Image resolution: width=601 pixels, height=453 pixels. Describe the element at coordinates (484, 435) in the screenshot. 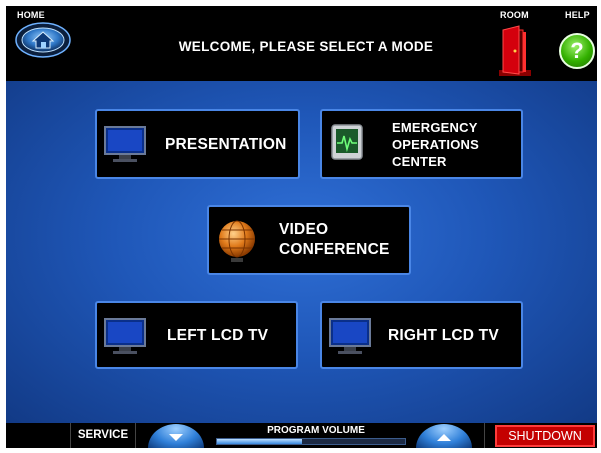

I see `footer-divider` at that location.